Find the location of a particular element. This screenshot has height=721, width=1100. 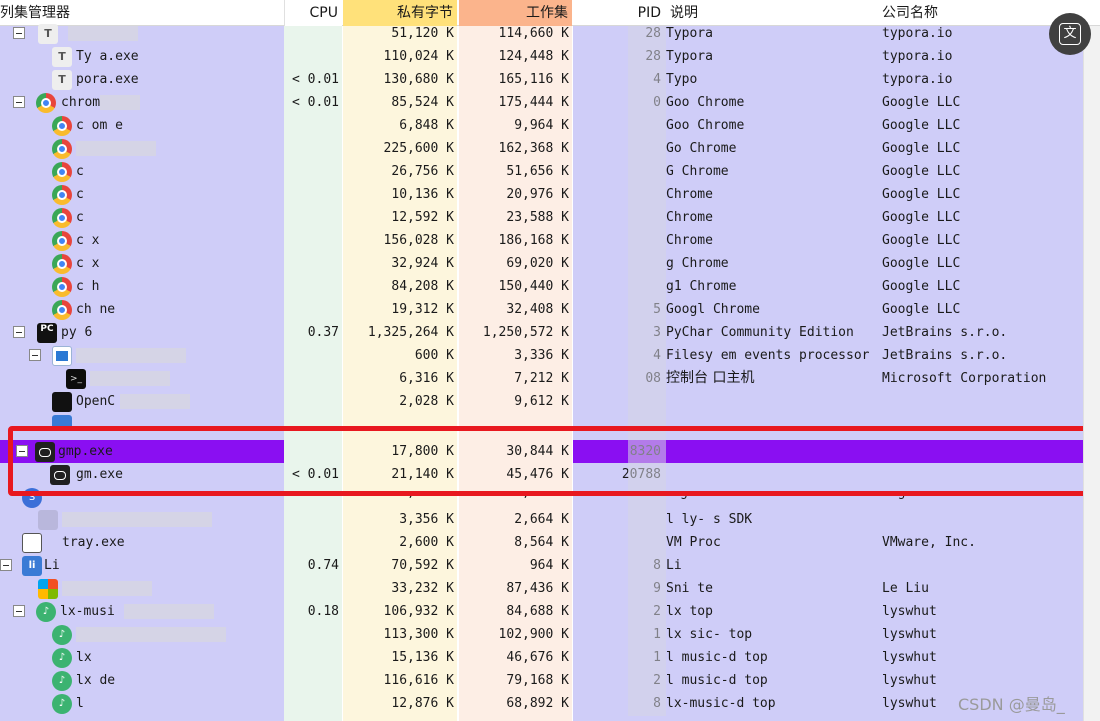

process-name: Li is located at coordinates (52, 565).